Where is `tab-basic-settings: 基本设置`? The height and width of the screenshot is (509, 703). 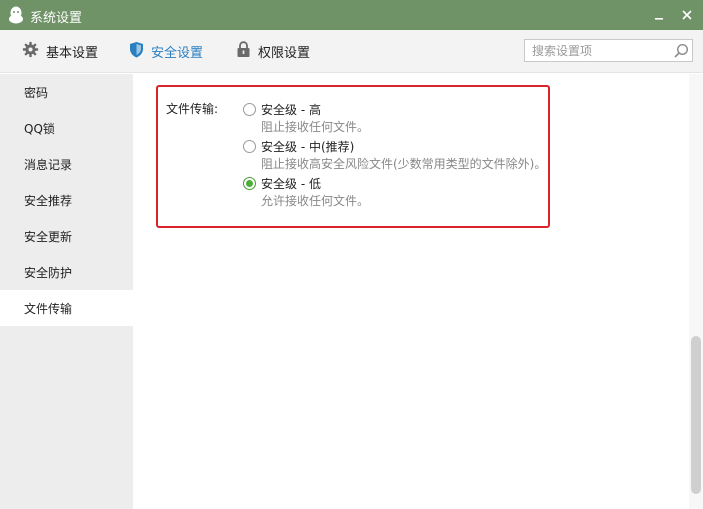 tab-basic-settings: 基本设置 is located at coordinates (60, 51).